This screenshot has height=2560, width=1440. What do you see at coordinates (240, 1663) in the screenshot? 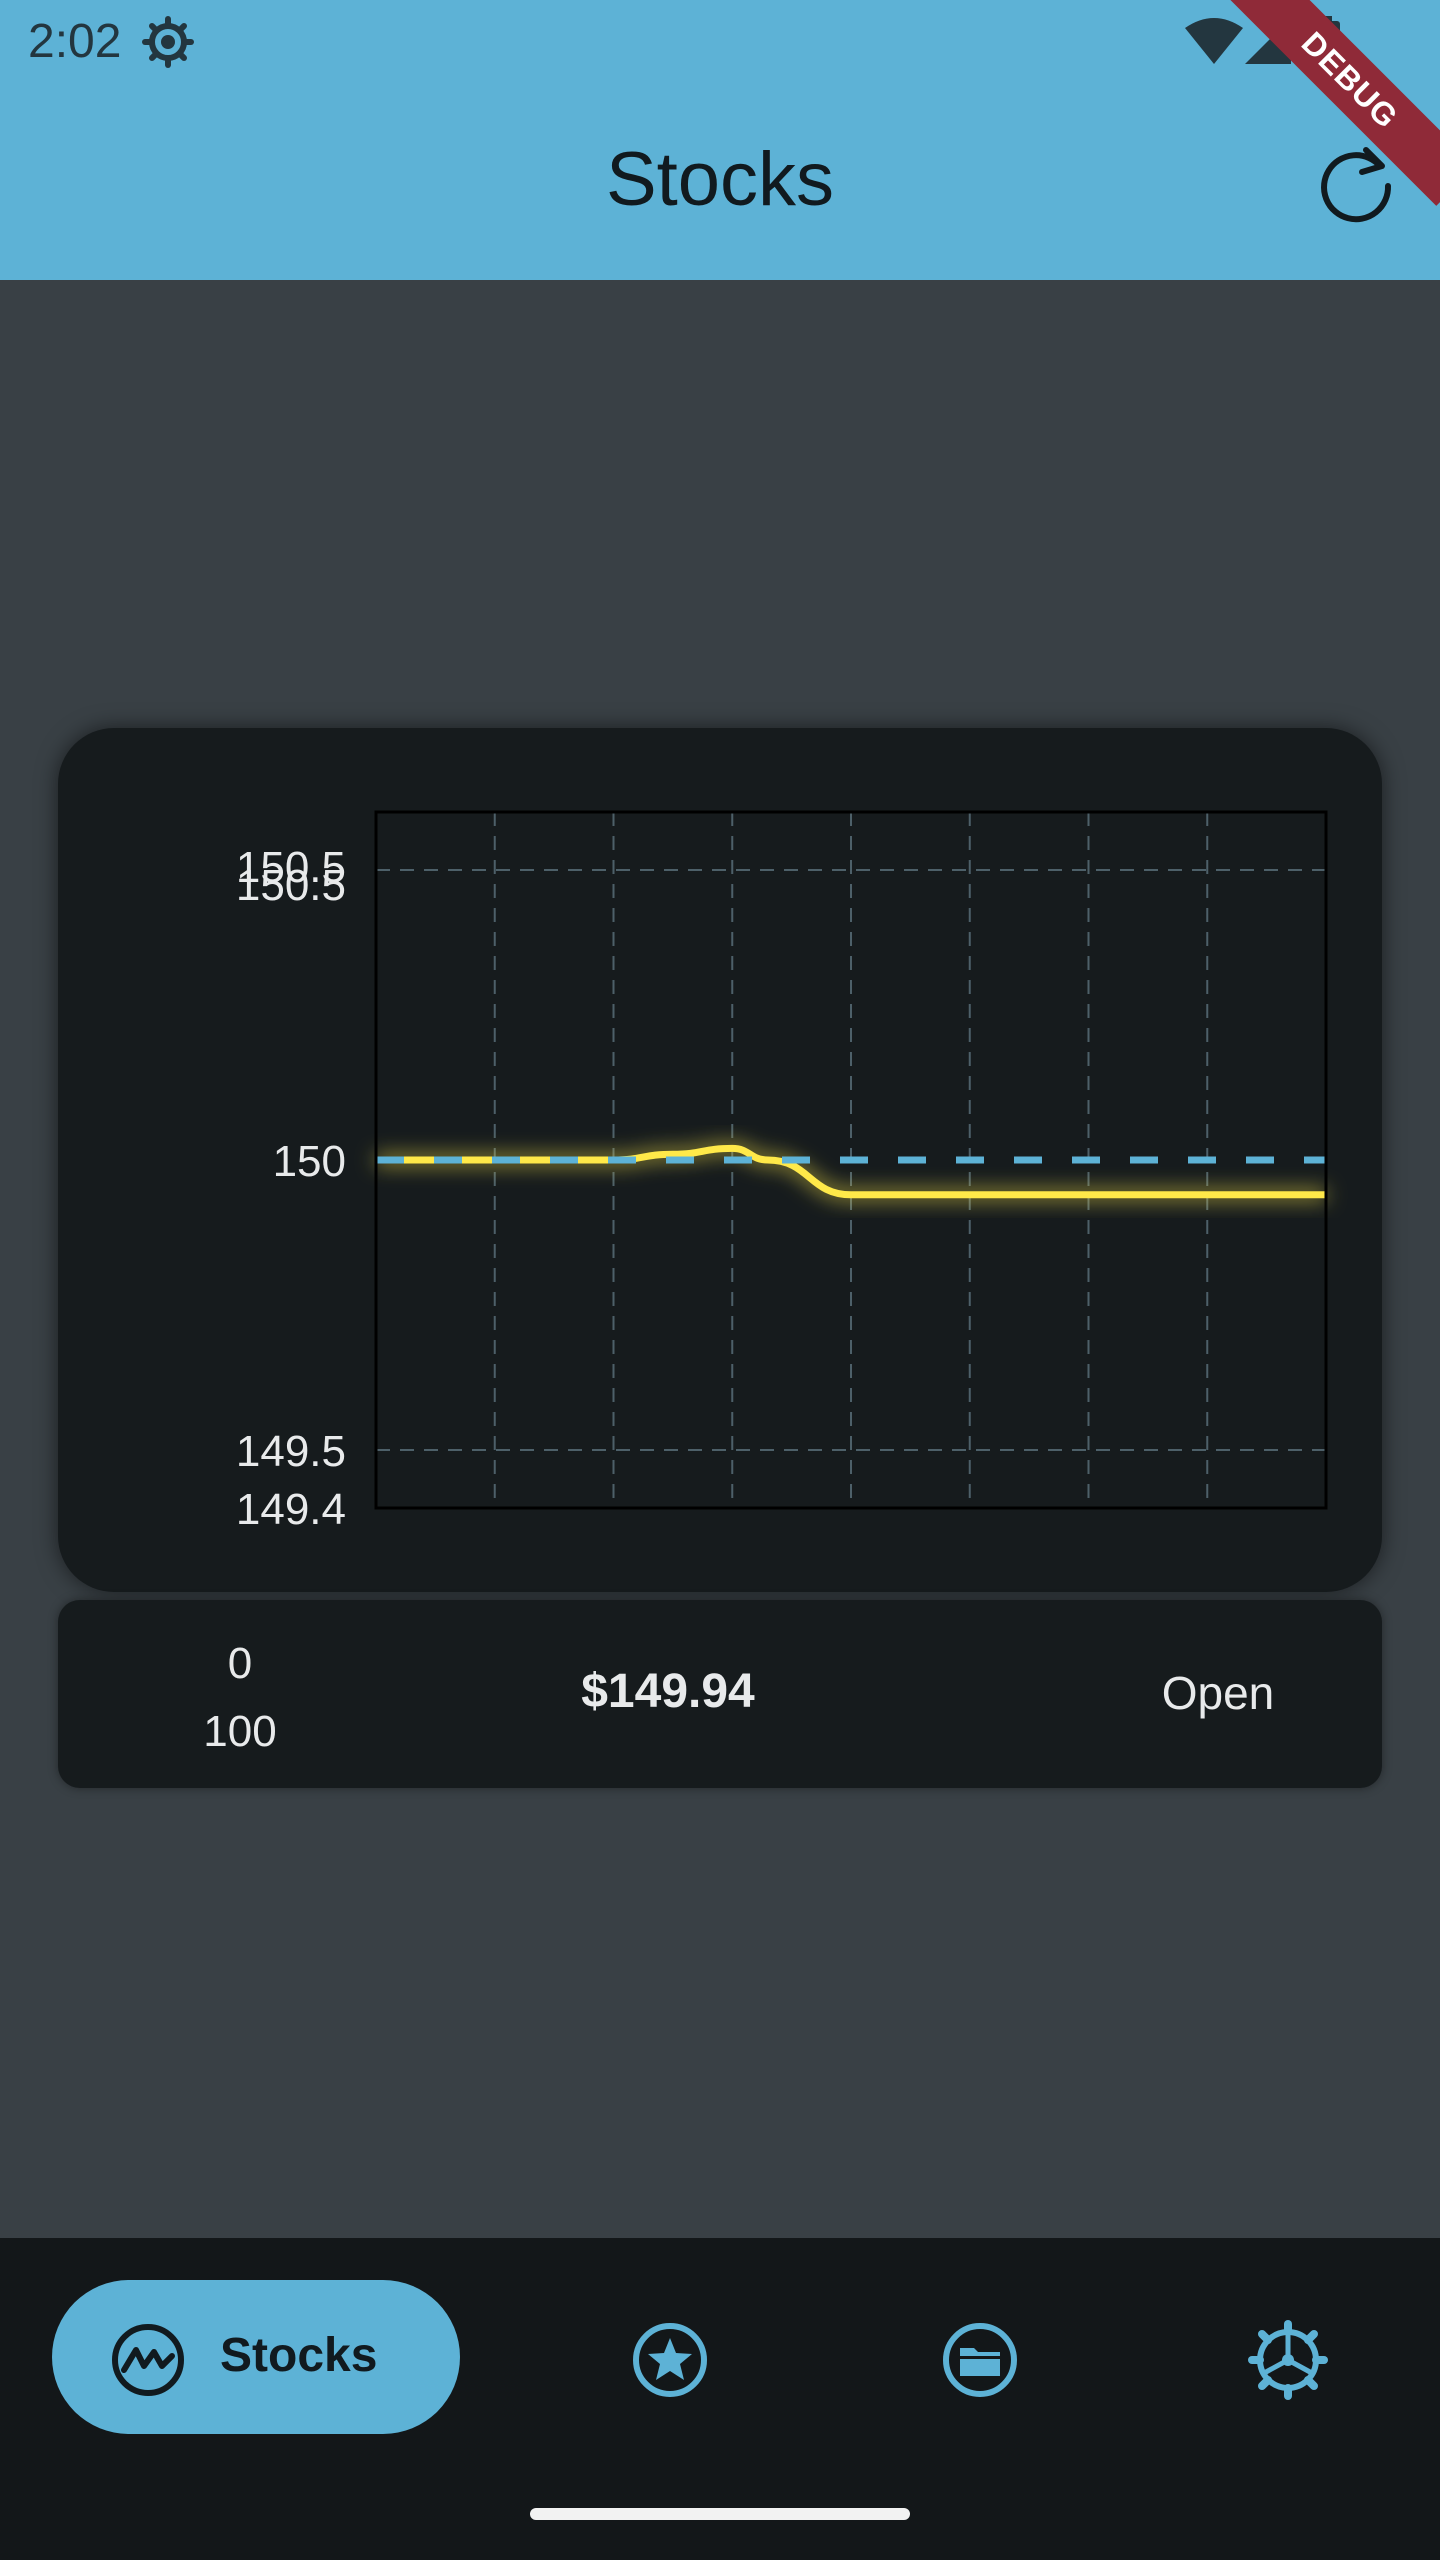
I see `range-low-value: 0` at bounding box center [240, 1663].